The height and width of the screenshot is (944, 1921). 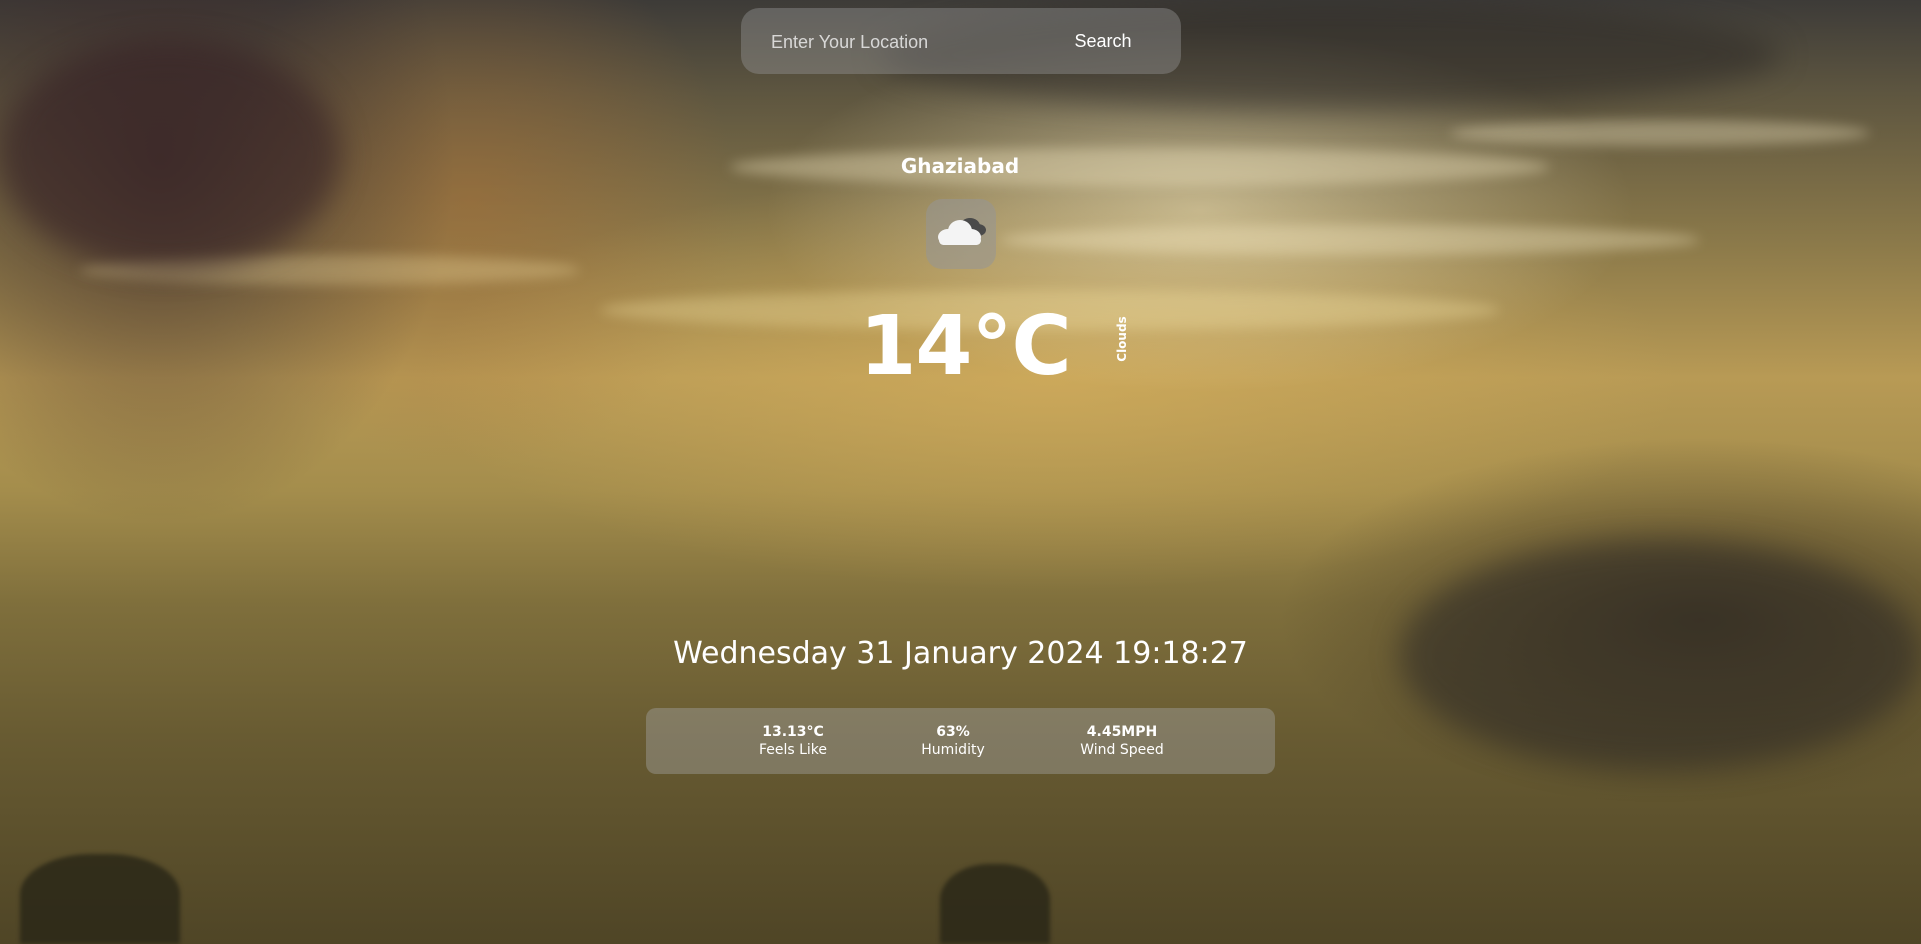 What do you see at coordinates (1122, 339) in the screenshot?
I see `weather-condition: Clouds` at bounding box center [1122, 339].